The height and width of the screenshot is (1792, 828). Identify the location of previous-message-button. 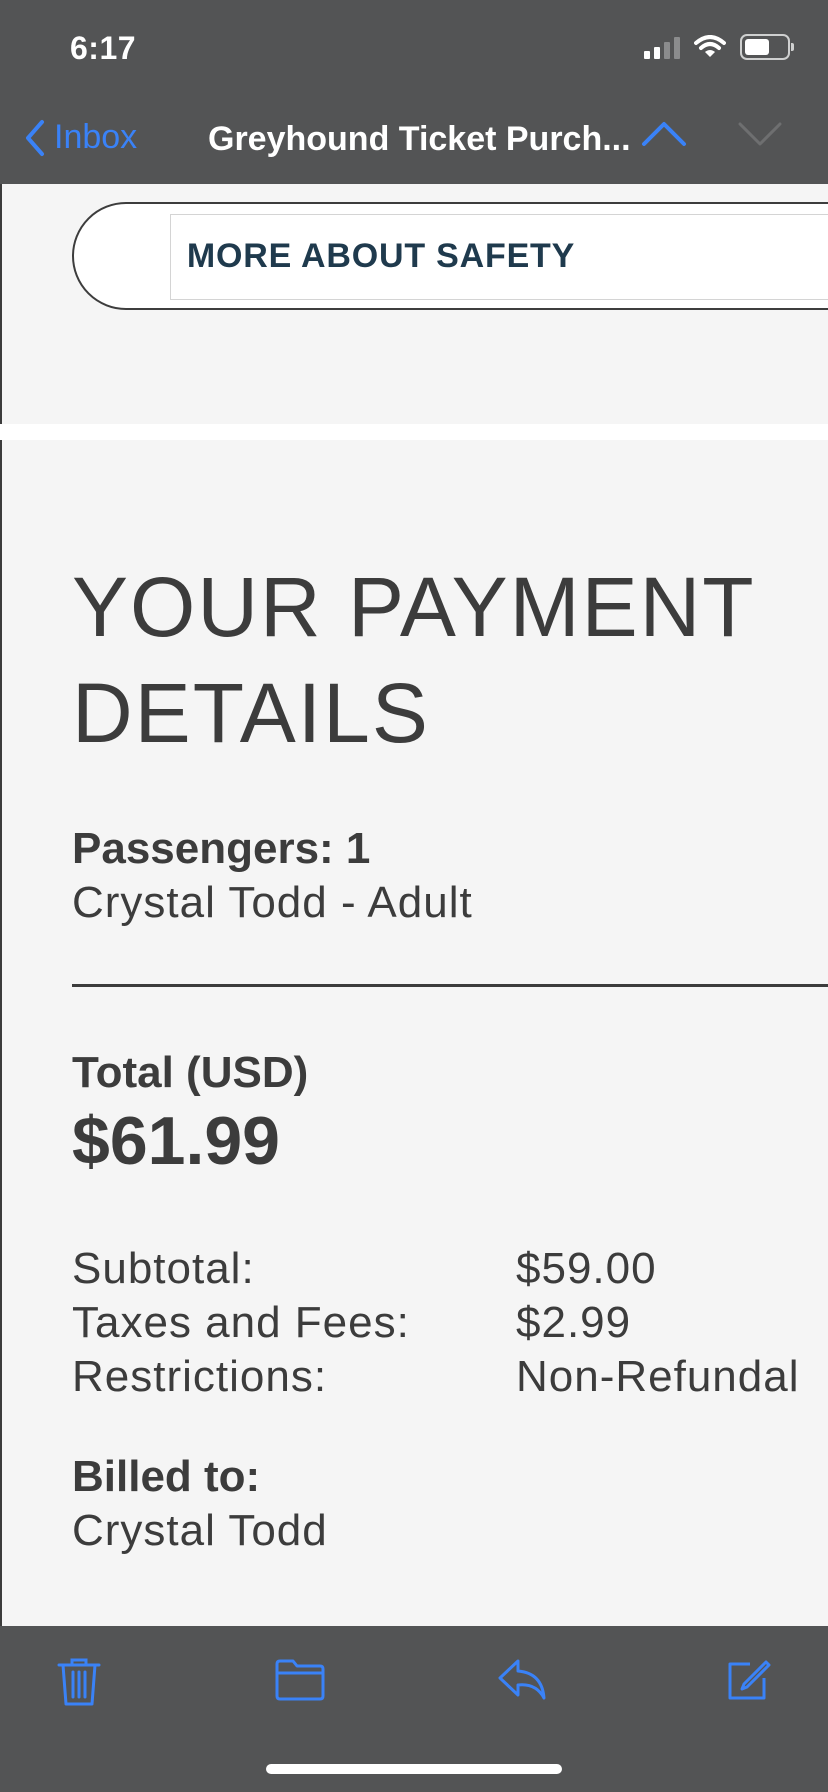
(664, 135).